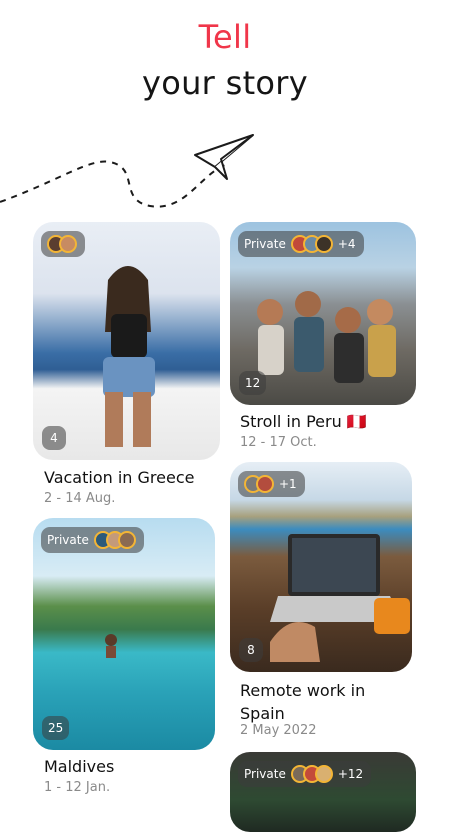 The width and height of the screenshot is (450, 832). What do you see at coordinates (303, 690) in the screenshot?
I see `story-title-line: Remote work in` at bounding box center [303, 690].